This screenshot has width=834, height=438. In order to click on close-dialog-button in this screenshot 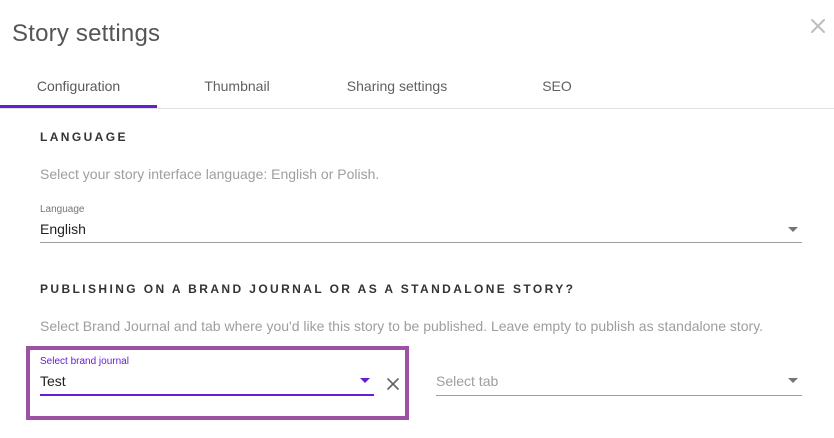, I will do `click(818, 26)`.